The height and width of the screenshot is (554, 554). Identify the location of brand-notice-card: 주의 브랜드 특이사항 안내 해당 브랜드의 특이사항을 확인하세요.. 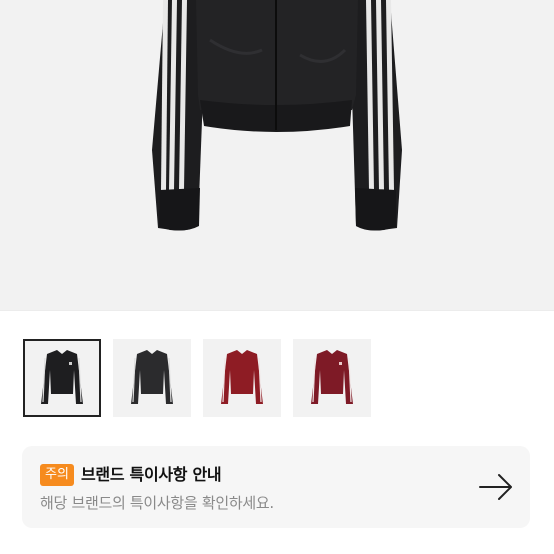
(276, 487).